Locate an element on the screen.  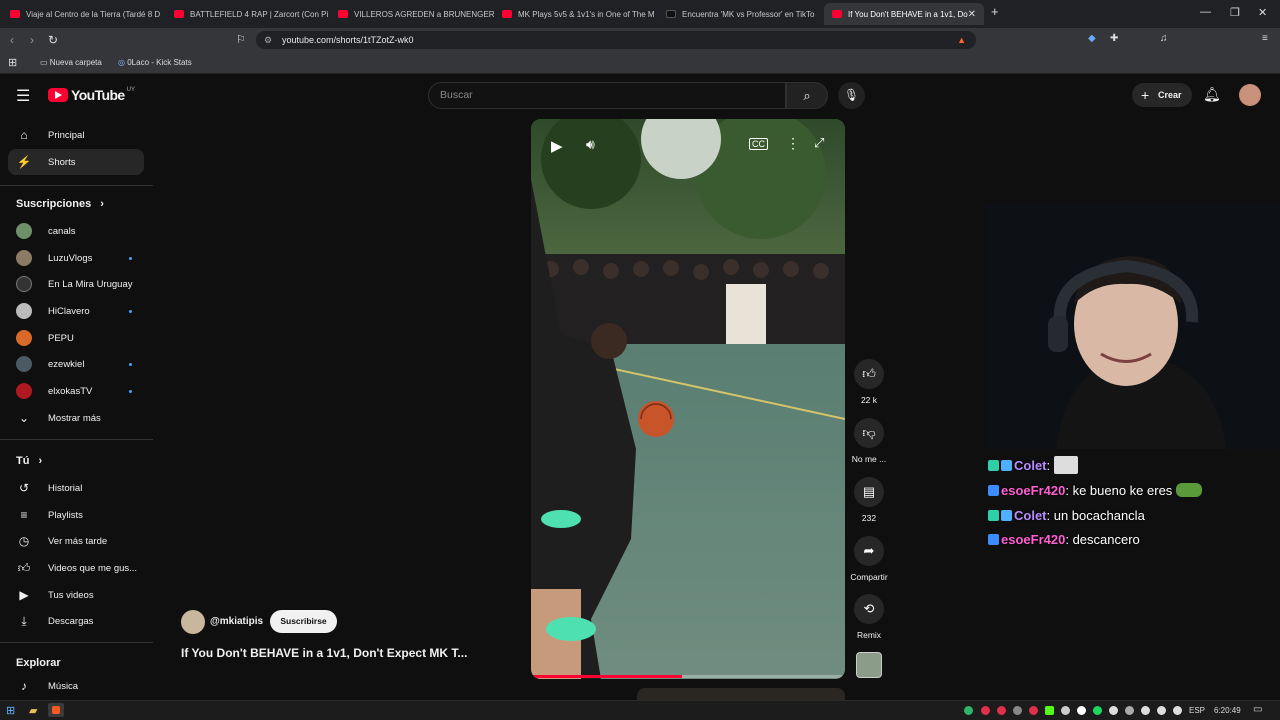
show-more-button: ⌄ Mostrar más is located at coordinates (76, 418).